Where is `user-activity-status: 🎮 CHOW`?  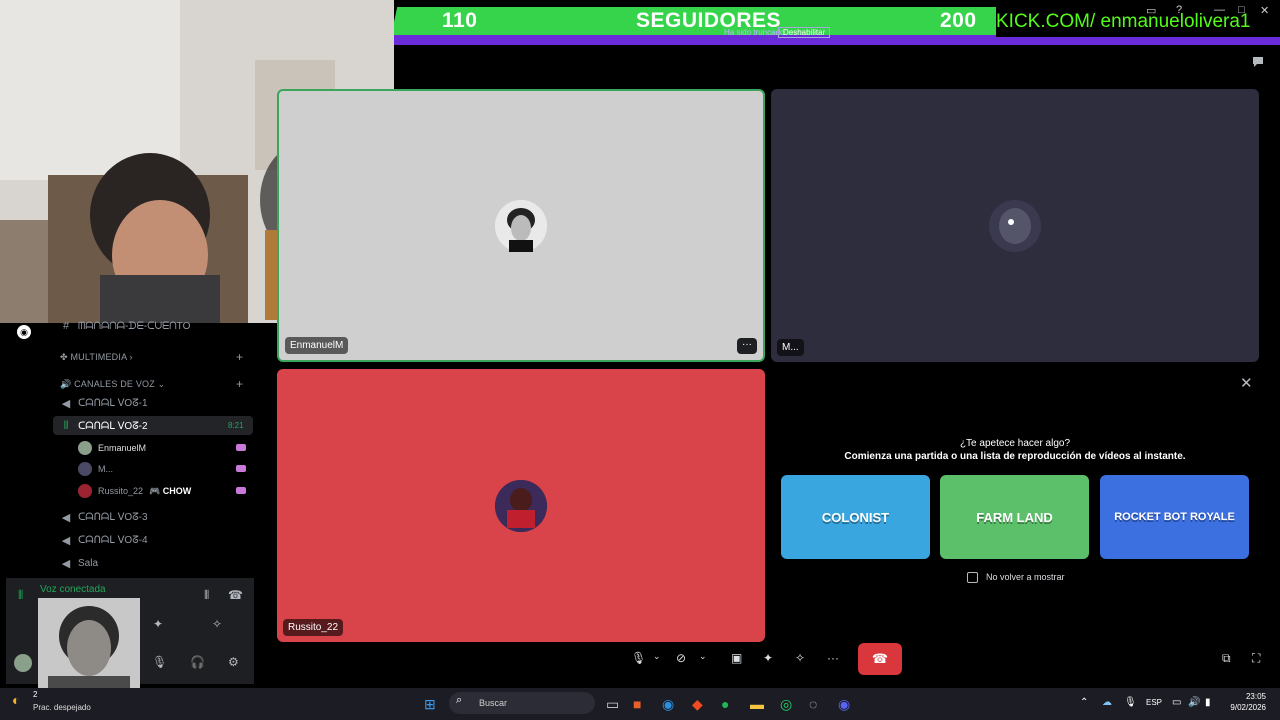 user-activity-status: 🎮 CHOW is located at coordinates (170, 490).